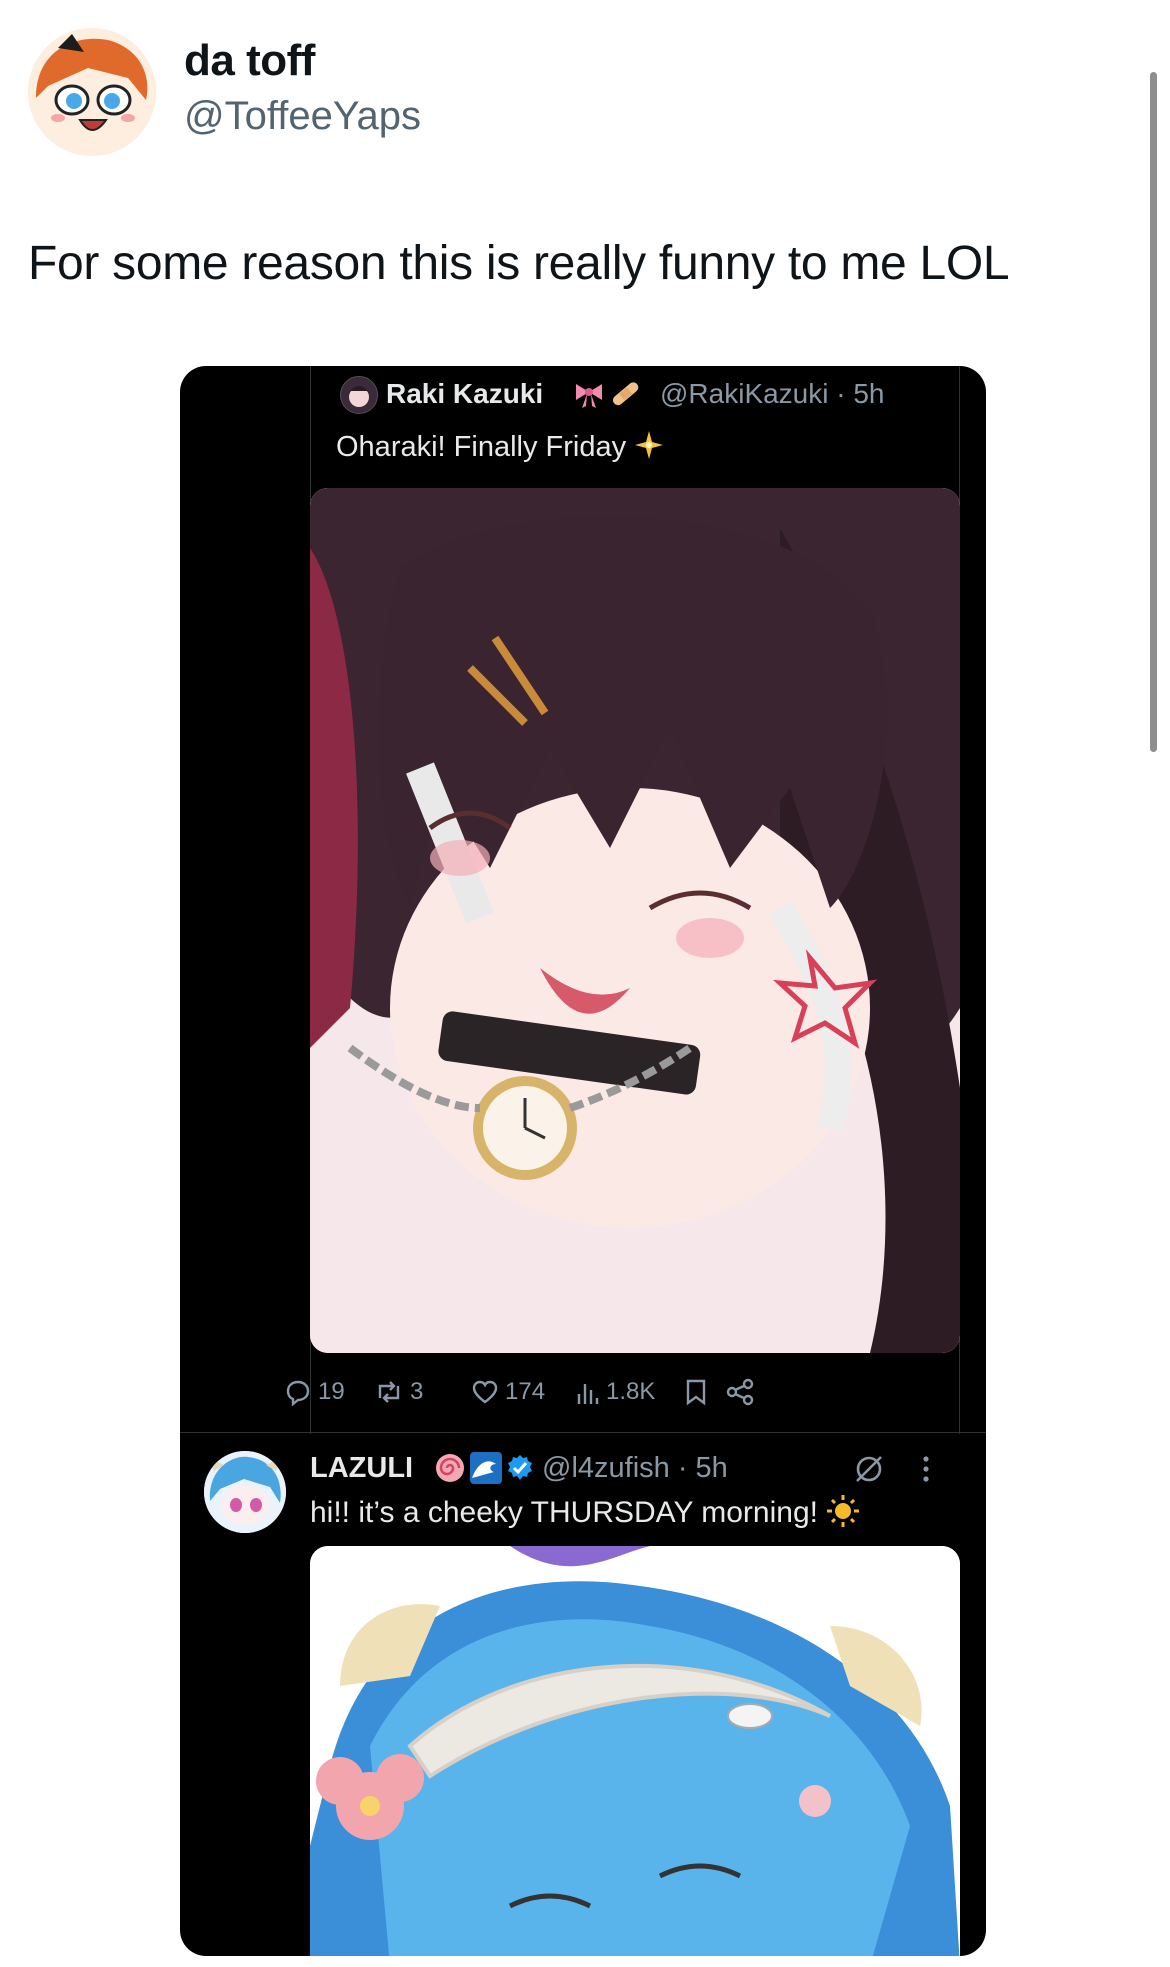 The height and width of the screenshot is (1967, 1170). What do you see at coordinates (585, 1512) in the screenshot?
I see `reply-text: hi!! it’s a cheeky THURSDAY morning!` at bounding box center [585, 1512].